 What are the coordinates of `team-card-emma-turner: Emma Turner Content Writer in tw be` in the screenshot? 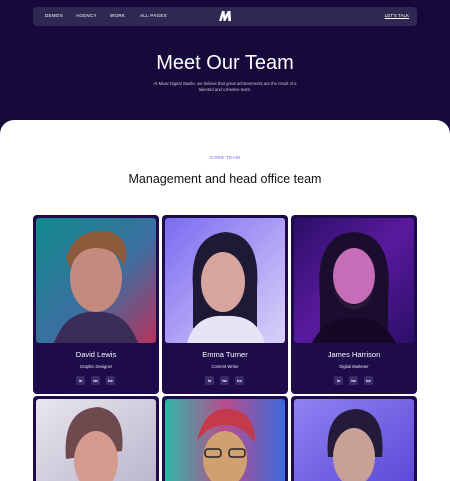 It's located at (225, 304).